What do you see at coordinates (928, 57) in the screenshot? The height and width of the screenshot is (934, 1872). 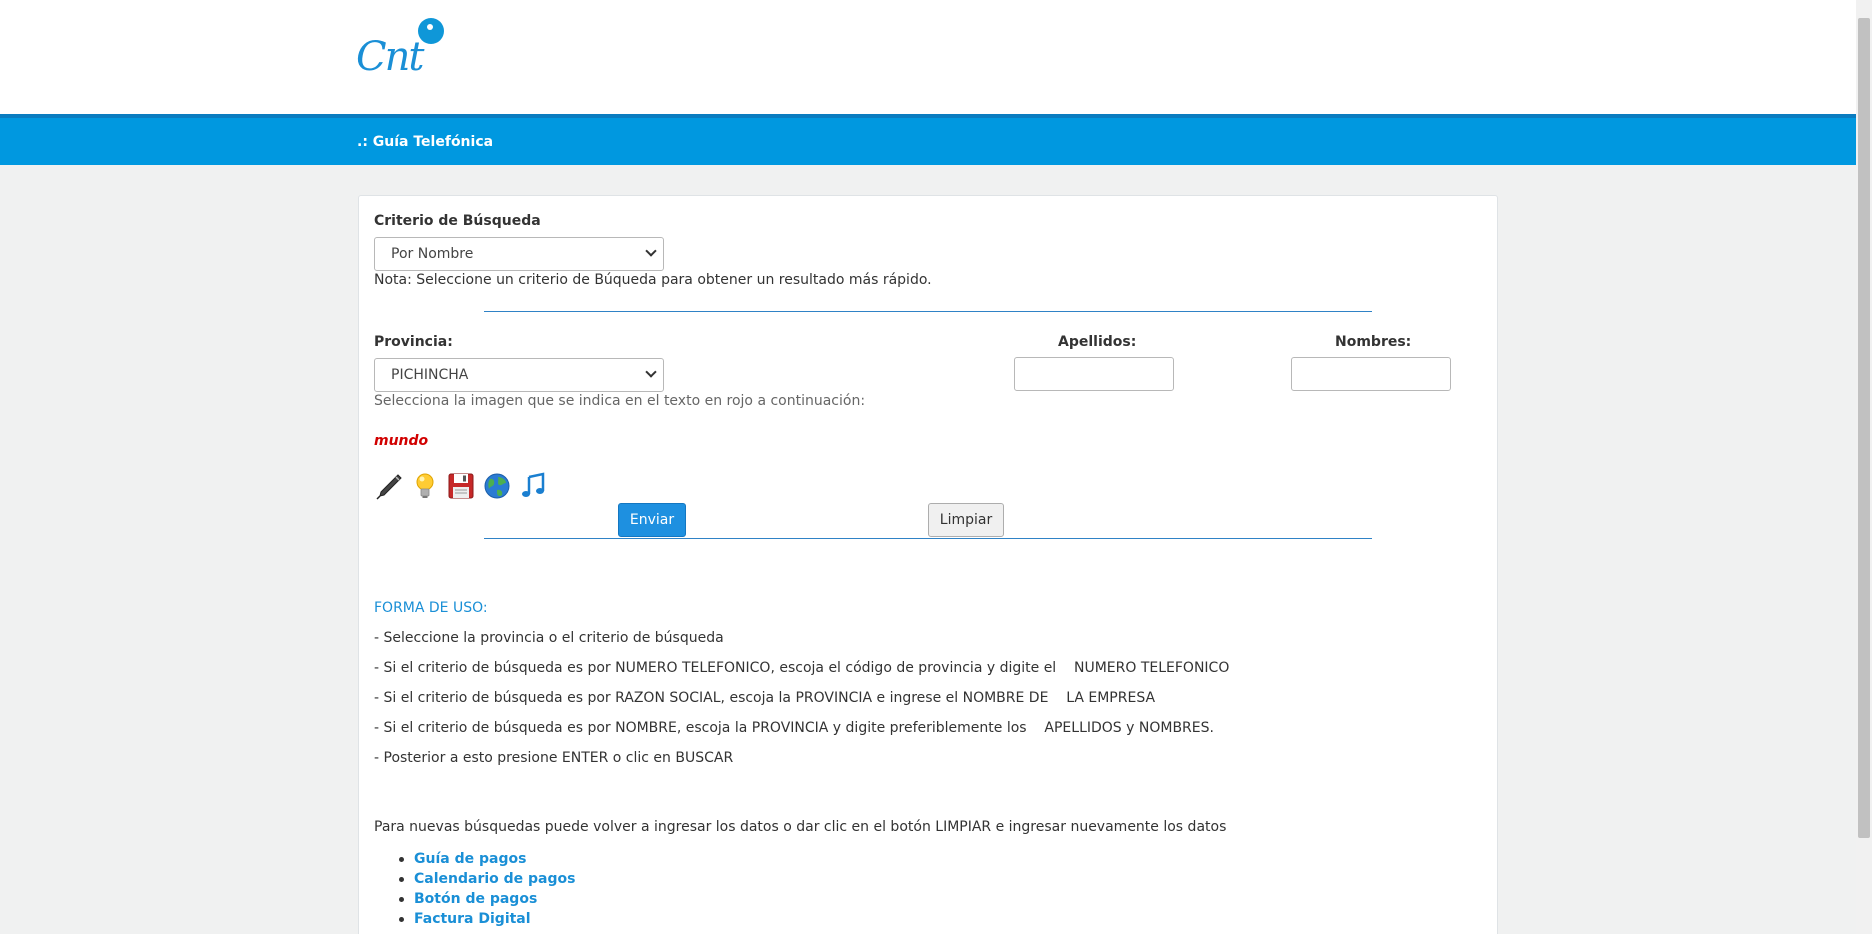 I see `site-header: Cnt` at bounding box center [928, 57].